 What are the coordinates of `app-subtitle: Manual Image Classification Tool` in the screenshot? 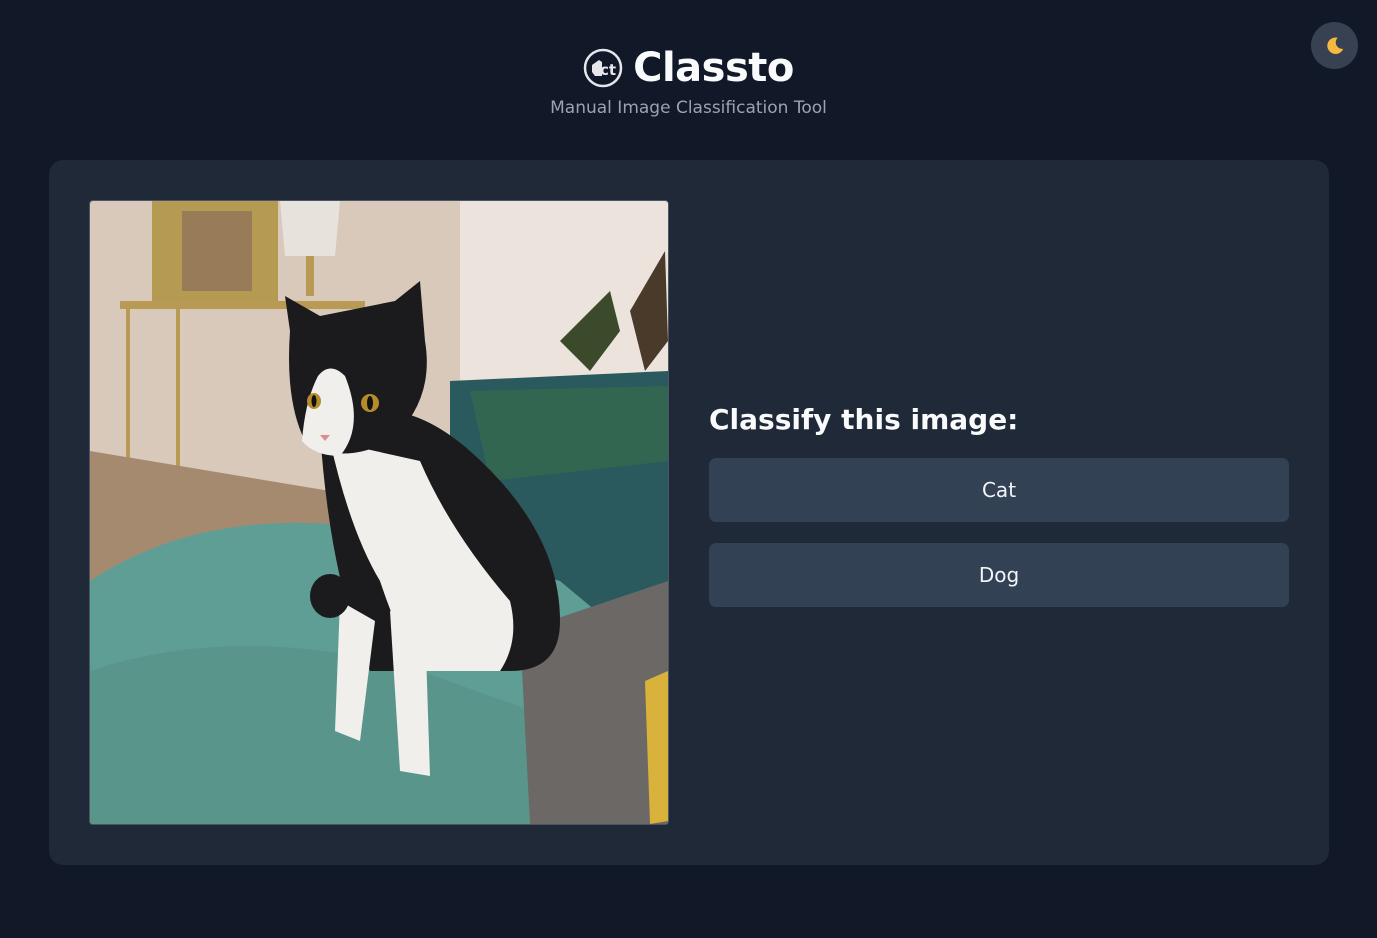 It's located at (688, 108).